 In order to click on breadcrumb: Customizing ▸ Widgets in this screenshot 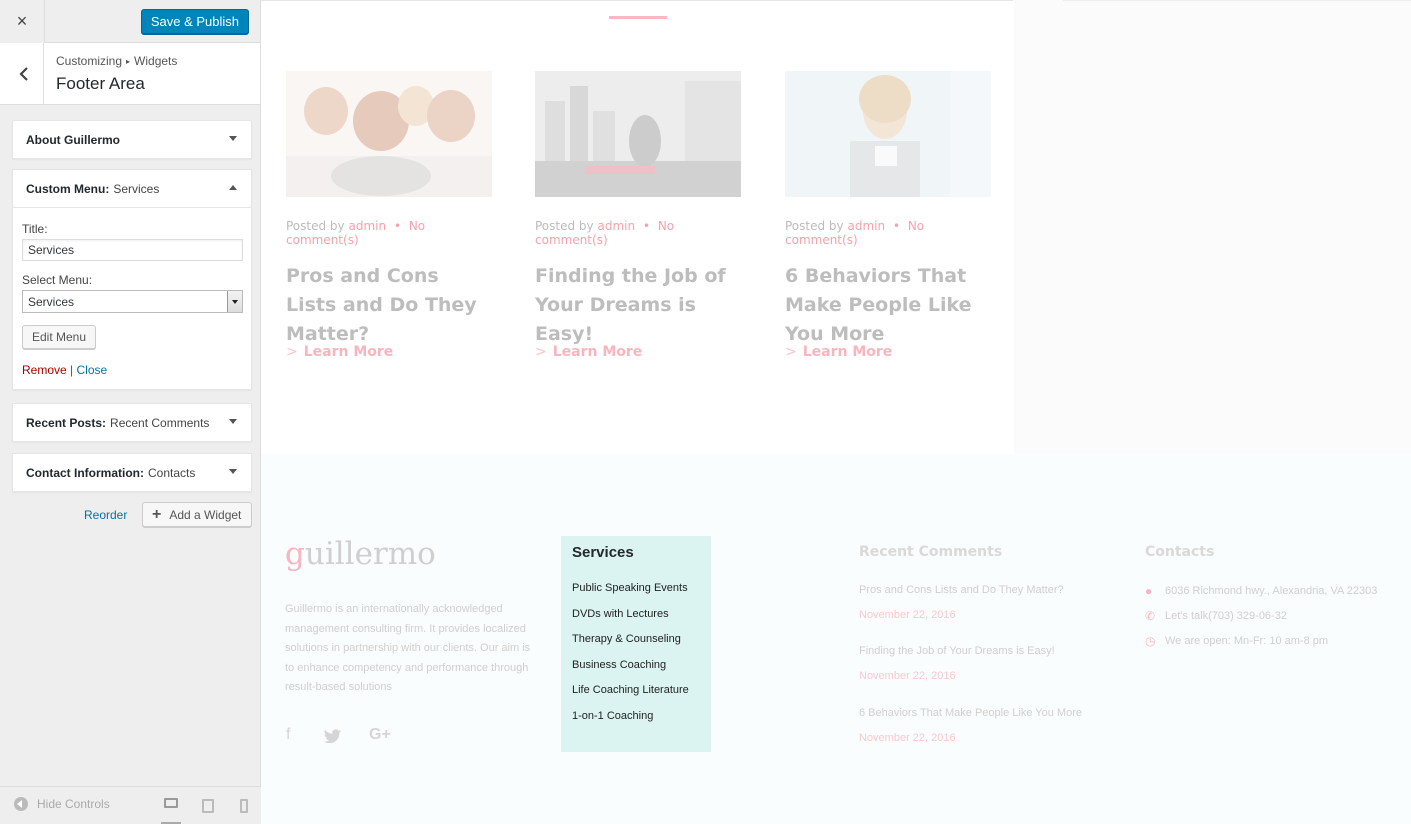, I will do `click(116, 61)`.